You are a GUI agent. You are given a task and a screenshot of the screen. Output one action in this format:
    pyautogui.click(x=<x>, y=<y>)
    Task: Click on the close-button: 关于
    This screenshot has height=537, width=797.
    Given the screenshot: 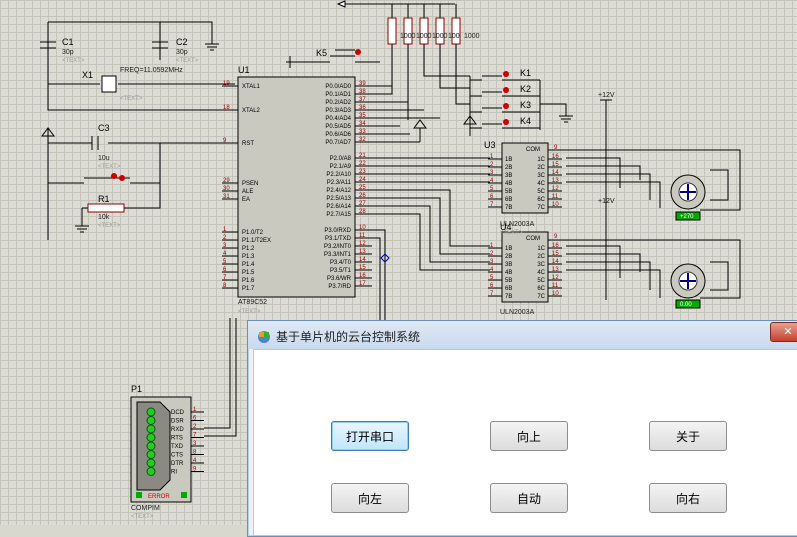 What is the action you would take?
    pyautogui.click(x=688, y=436)
    